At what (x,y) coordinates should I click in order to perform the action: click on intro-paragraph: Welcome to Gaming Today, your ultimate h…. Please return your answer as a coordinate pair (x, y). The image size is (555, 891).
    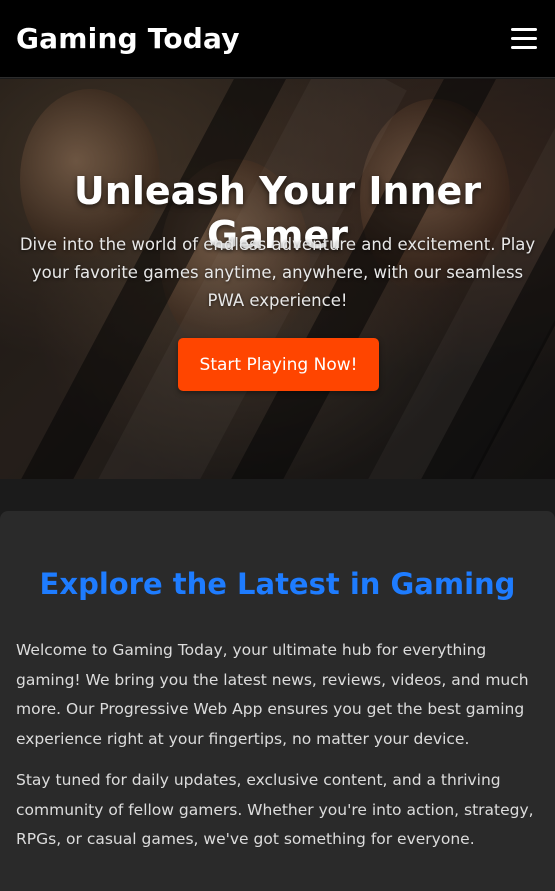
    Looking at the image, I should click on (272, 694).